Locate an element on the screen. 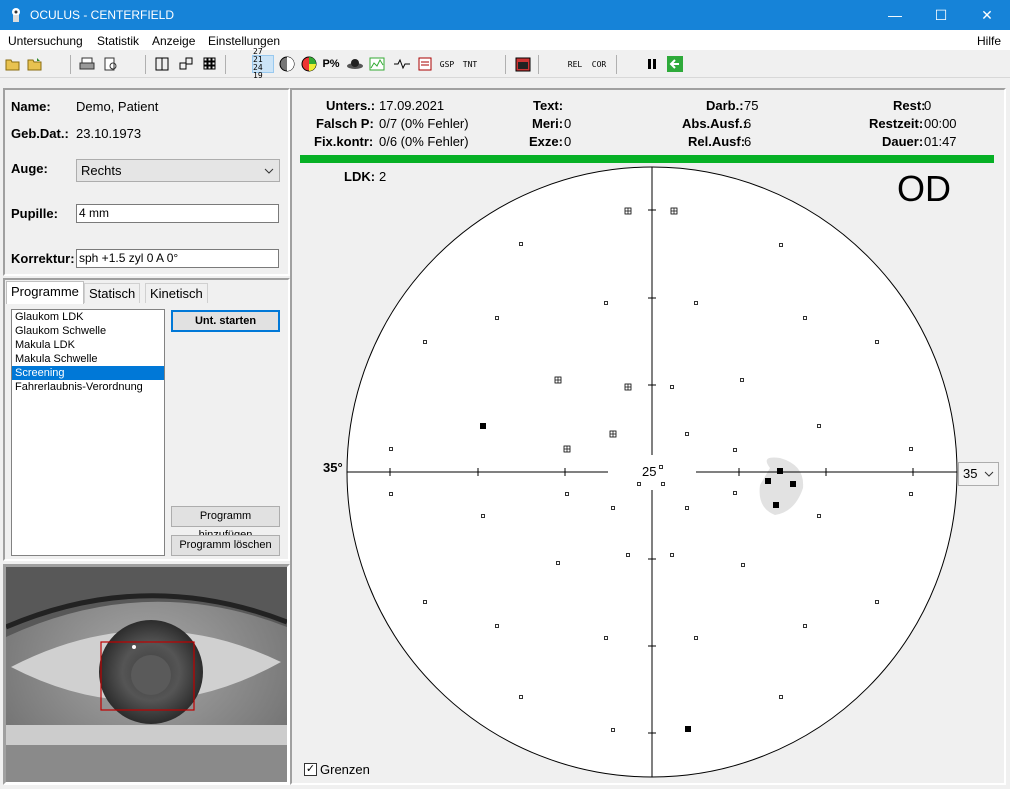 This screenshot has width=1010, height=789. checkbox-check-icon: ✓ is located at coordinates (310, 769).